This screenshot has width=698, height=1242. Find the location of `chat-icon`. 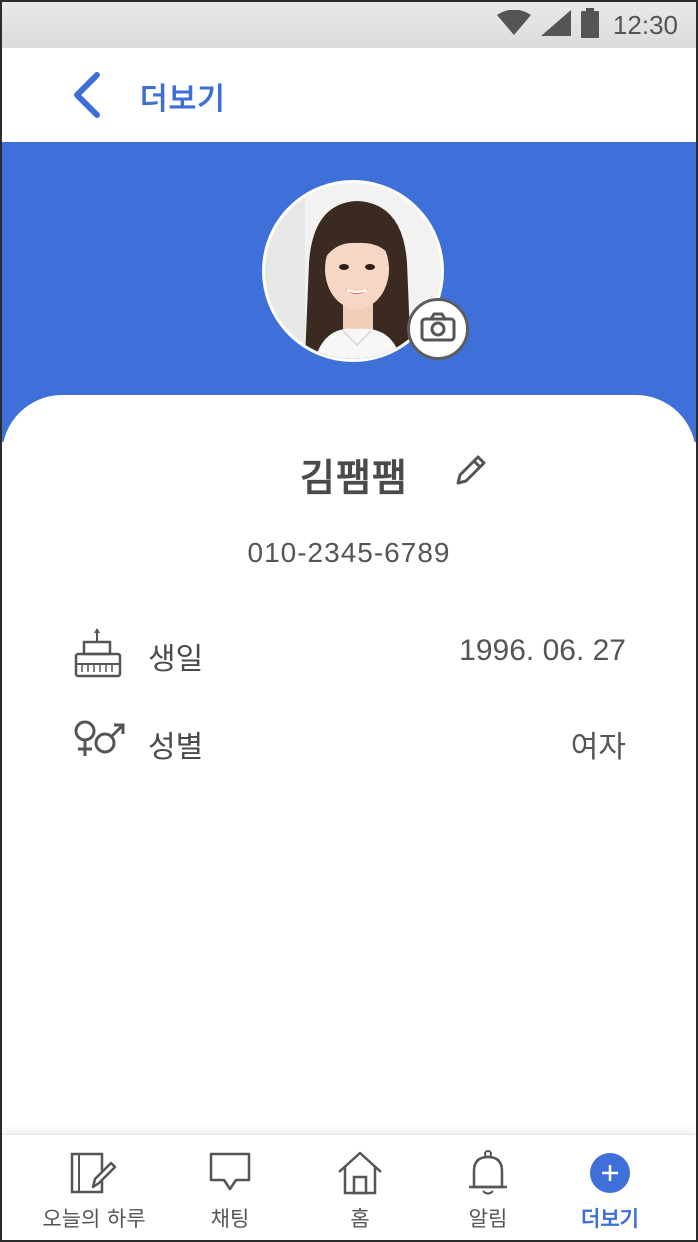

chat-icon is located at coordinates (230, 1173).